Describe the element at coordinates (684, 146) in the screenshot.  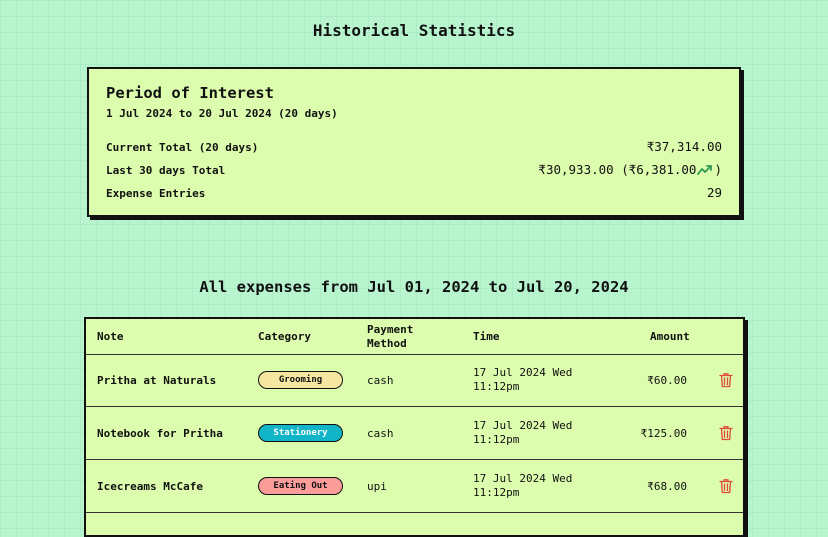
I see `stat-value: ₹37,314.00` at that location.